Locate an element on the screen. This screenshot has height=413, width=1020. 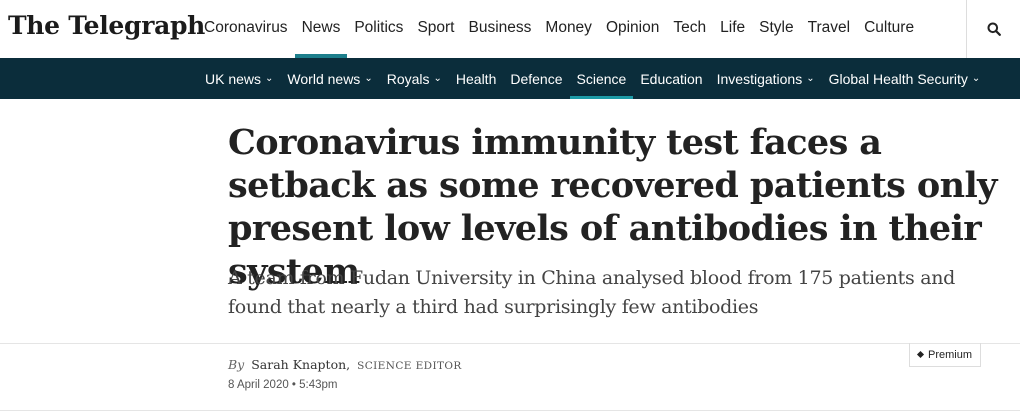
subnav-item-science: Science is located at coordinates (601, 78).